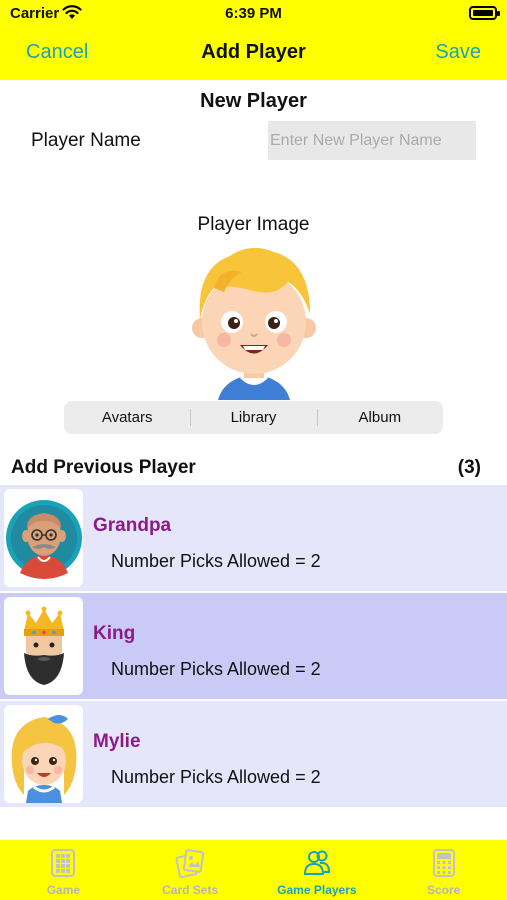 This screenshot has height=900, width=507. I want to click on player-row-grandpa: Grandpa Number Picks Allowed = 2, so click(253, 538).